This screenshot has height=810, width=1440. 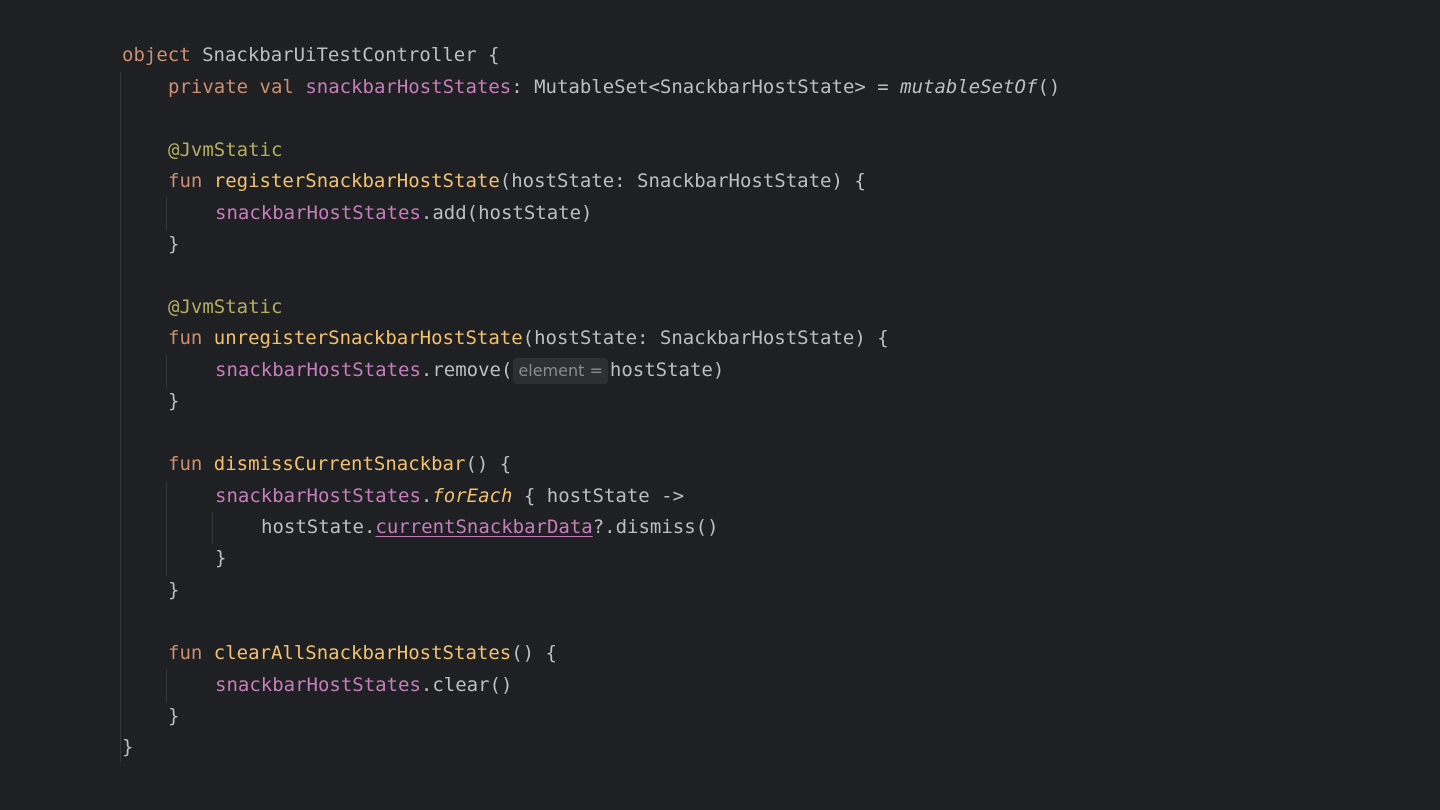 I want to click on object-name: SnackbarUiTestController, so click(x=339, y=55).